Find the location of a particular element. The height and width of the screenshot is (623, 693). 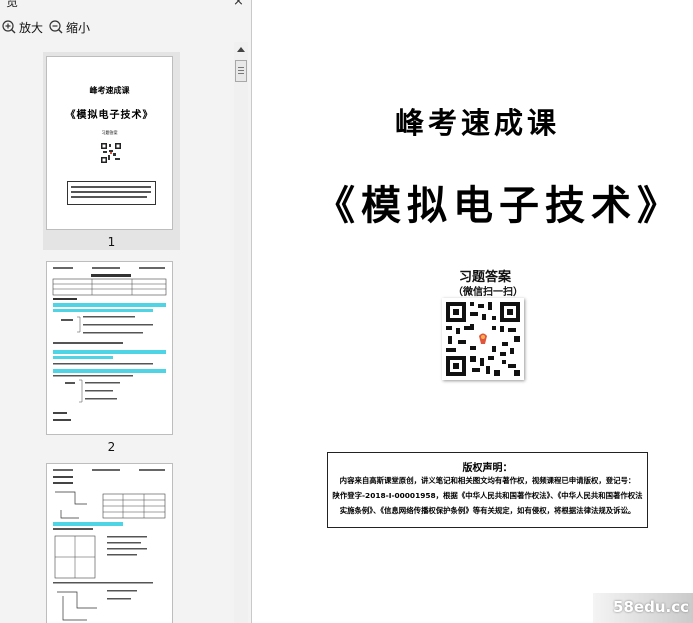

thumbnail-page-number-2: 2 is located at coordinates (111, 447).